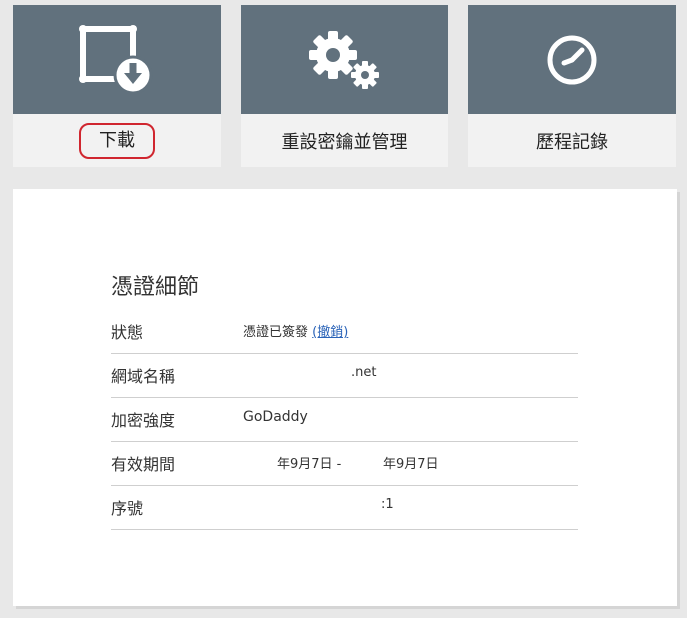 Image resolution: width=687 pixels, height=618 pixels. What do you see at coordinates (143, 464) in the screenshot?
I see `validity-label: 有效期間` at bounding box center [143, 464].